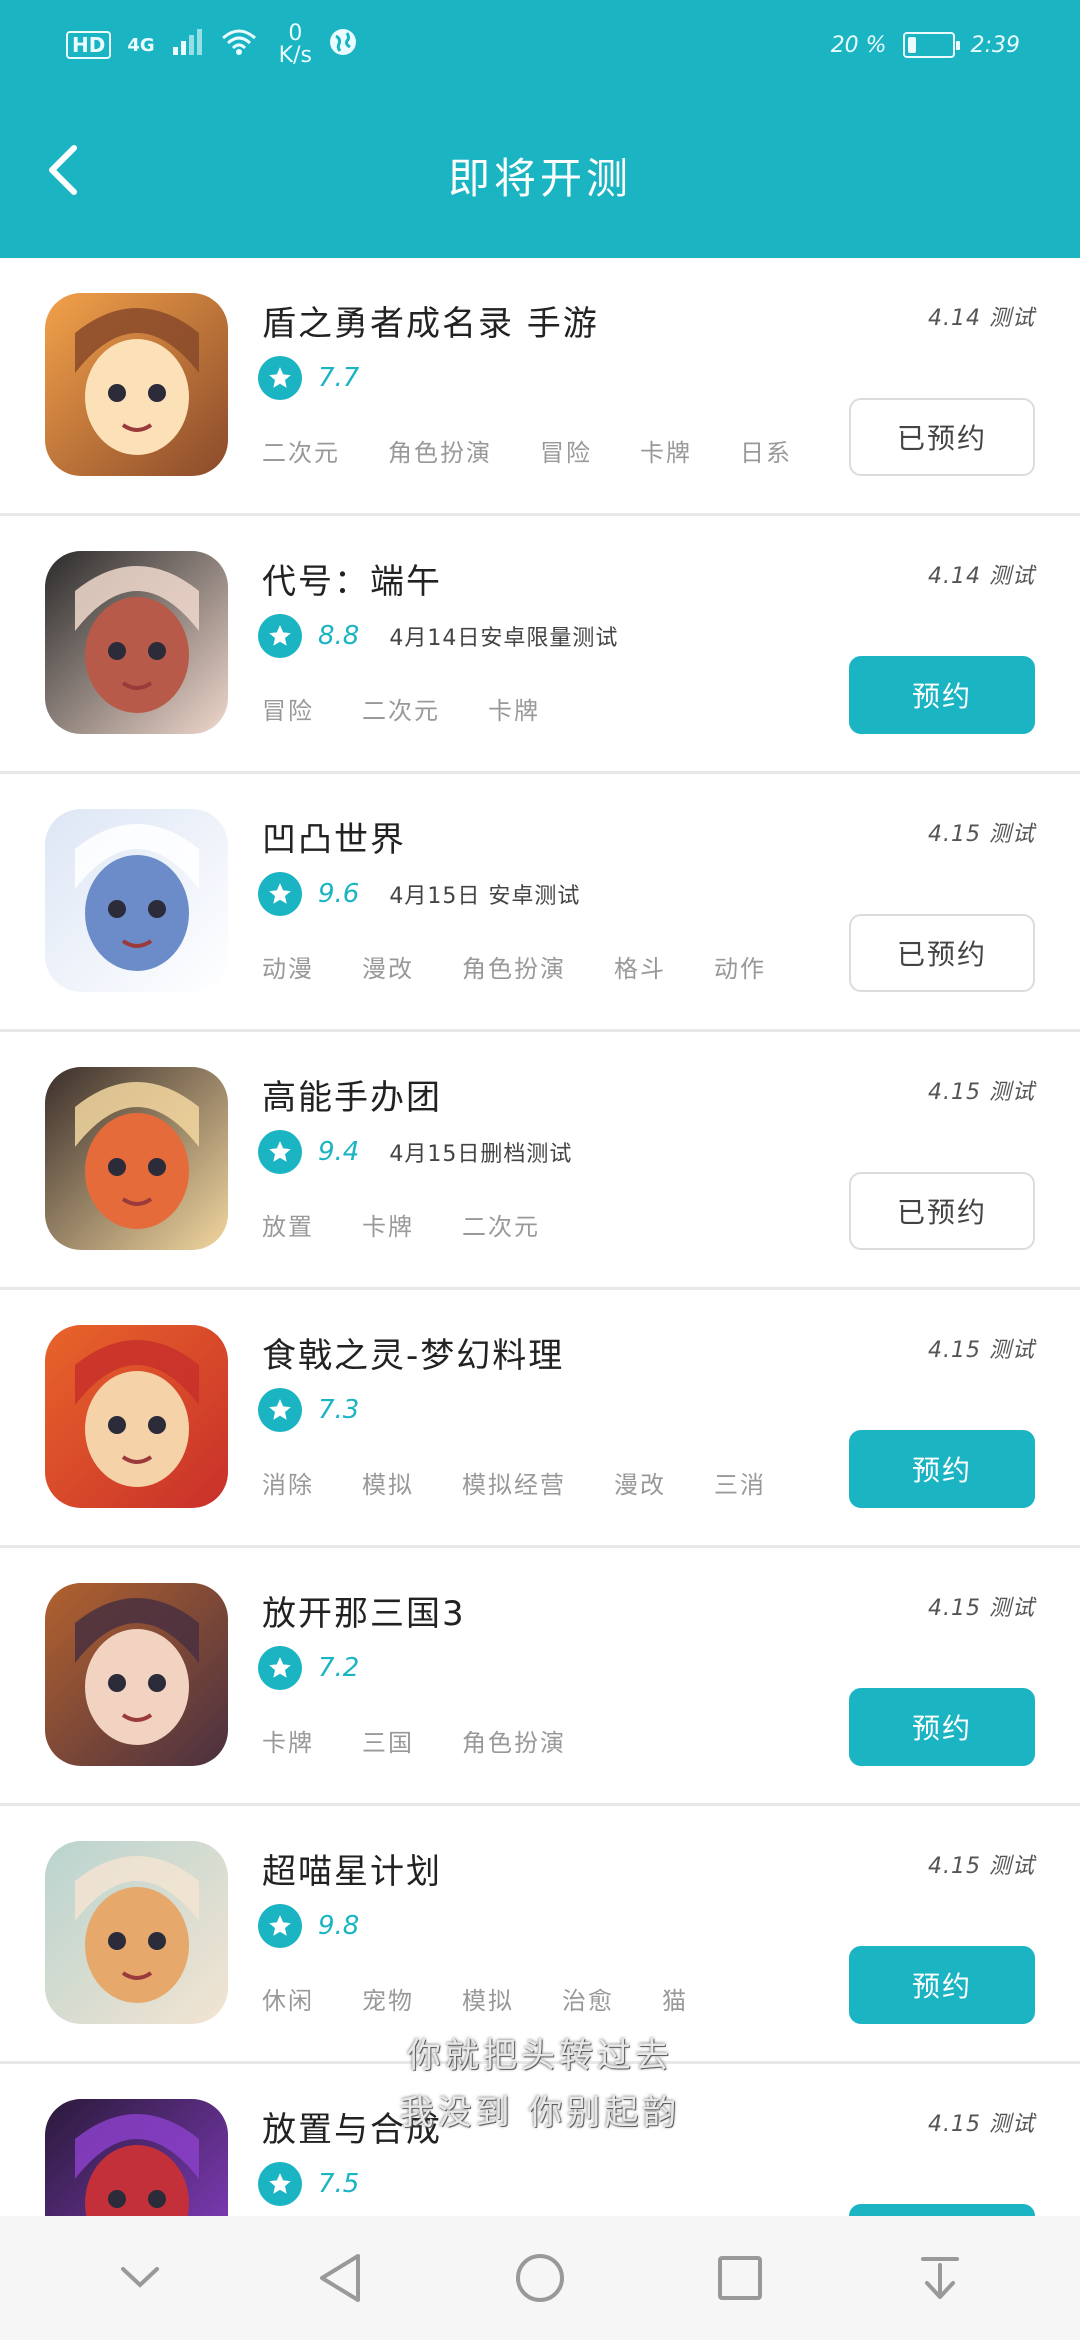 This screenshot has width=1080, height=2340. Describe the element at coordinates (352, 1094) in the screenshot. I see `game-title: 高能手办团` at that location.